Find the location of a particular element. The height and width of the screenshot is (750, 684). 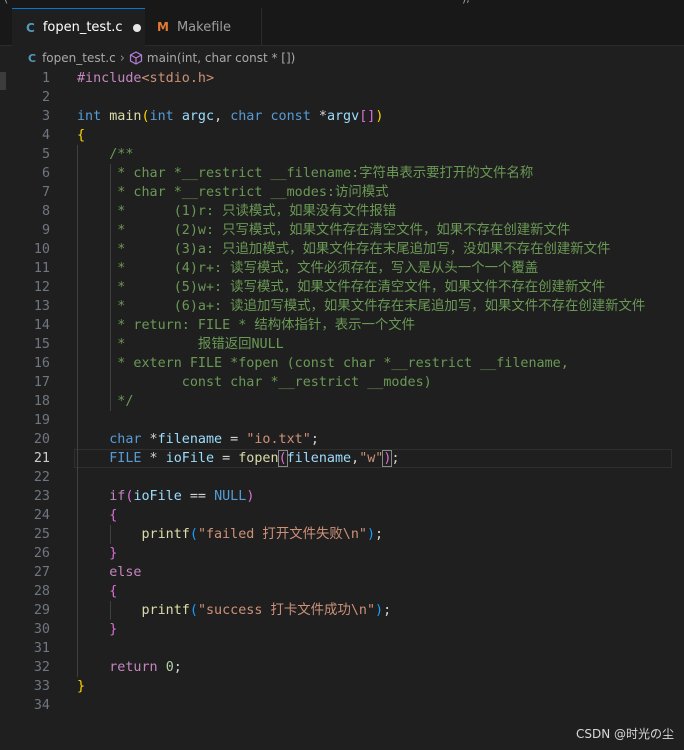

line-number: 28 is located at coordinates (41, 591).